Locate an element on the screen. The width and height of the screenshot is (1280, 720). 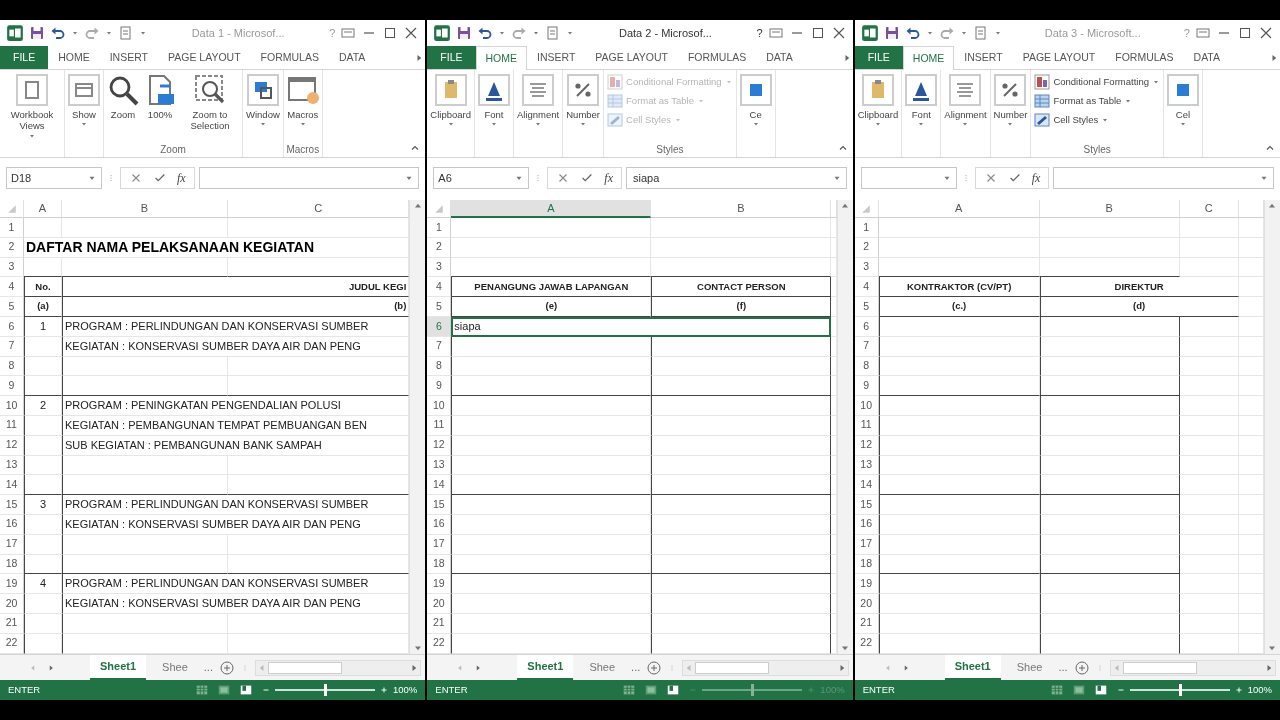
column-heading: (e) is located at coordinates (551, 307).